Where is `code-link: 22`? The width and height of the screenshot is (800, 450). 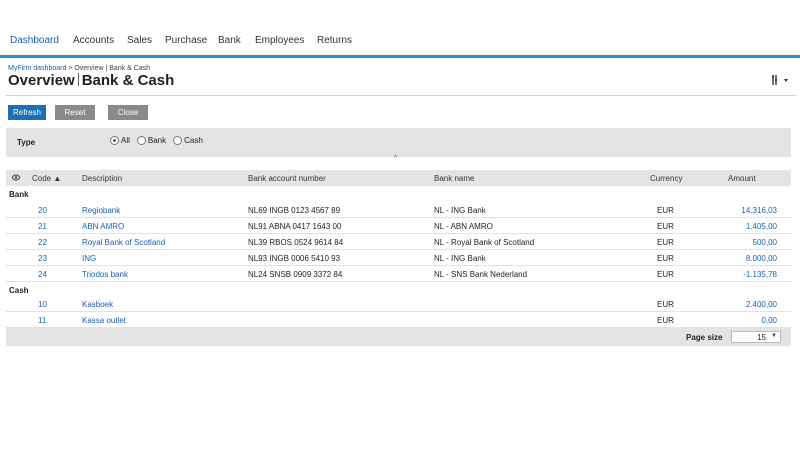 code-link: 22 is located at coordinates (42, 242).